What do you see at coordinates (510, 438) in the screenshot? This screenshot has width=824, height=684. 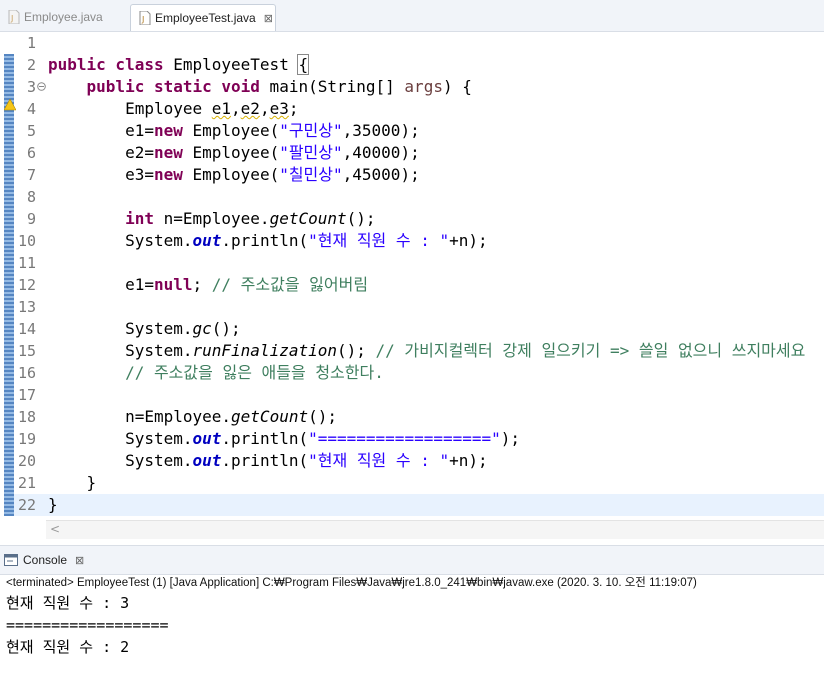 I see `code-text: );` at bounding box center [510, 438].